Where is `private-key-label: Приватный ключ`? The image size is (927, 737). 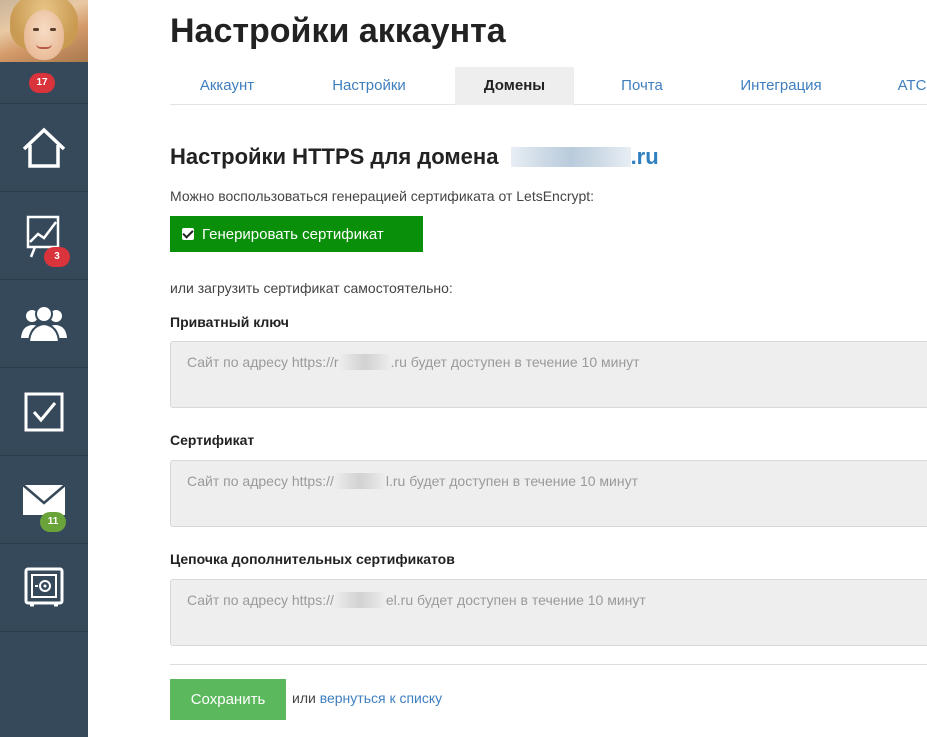
private-key-label: Приватный ключ is located at coordinates (229, 322).